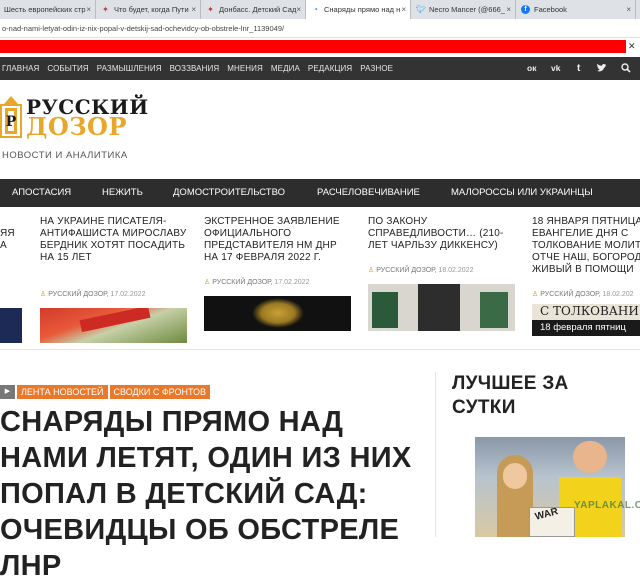 Image resolution: width=640 pixels, height=584 pixels. What do you see at coordinates (435, 454) in the screenshot?
I see `column-divider` at bounding box center [435, 454].